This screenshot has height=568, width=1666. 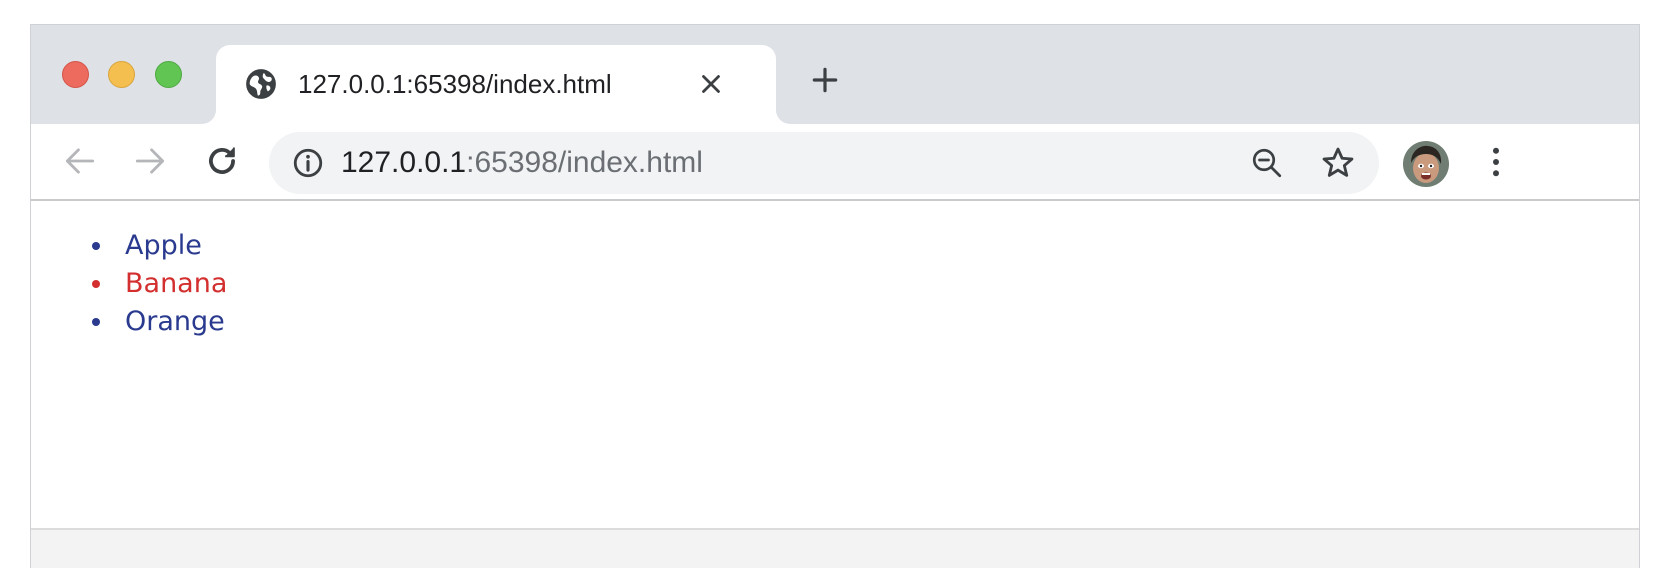 I want to click on list-item-label: Apple, so click(x=163, y=245).